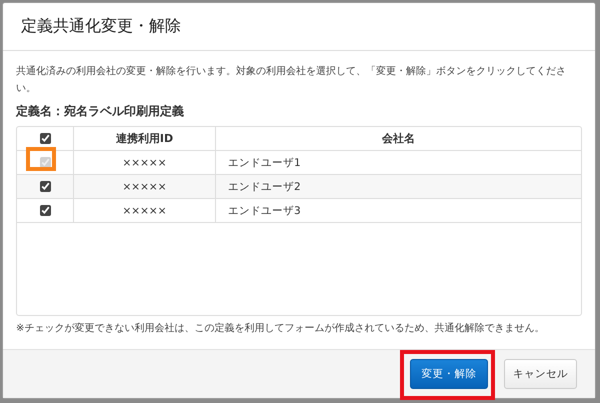  I want to click on dialog-title: 定義共通化変更・解除, so click(101, 26).